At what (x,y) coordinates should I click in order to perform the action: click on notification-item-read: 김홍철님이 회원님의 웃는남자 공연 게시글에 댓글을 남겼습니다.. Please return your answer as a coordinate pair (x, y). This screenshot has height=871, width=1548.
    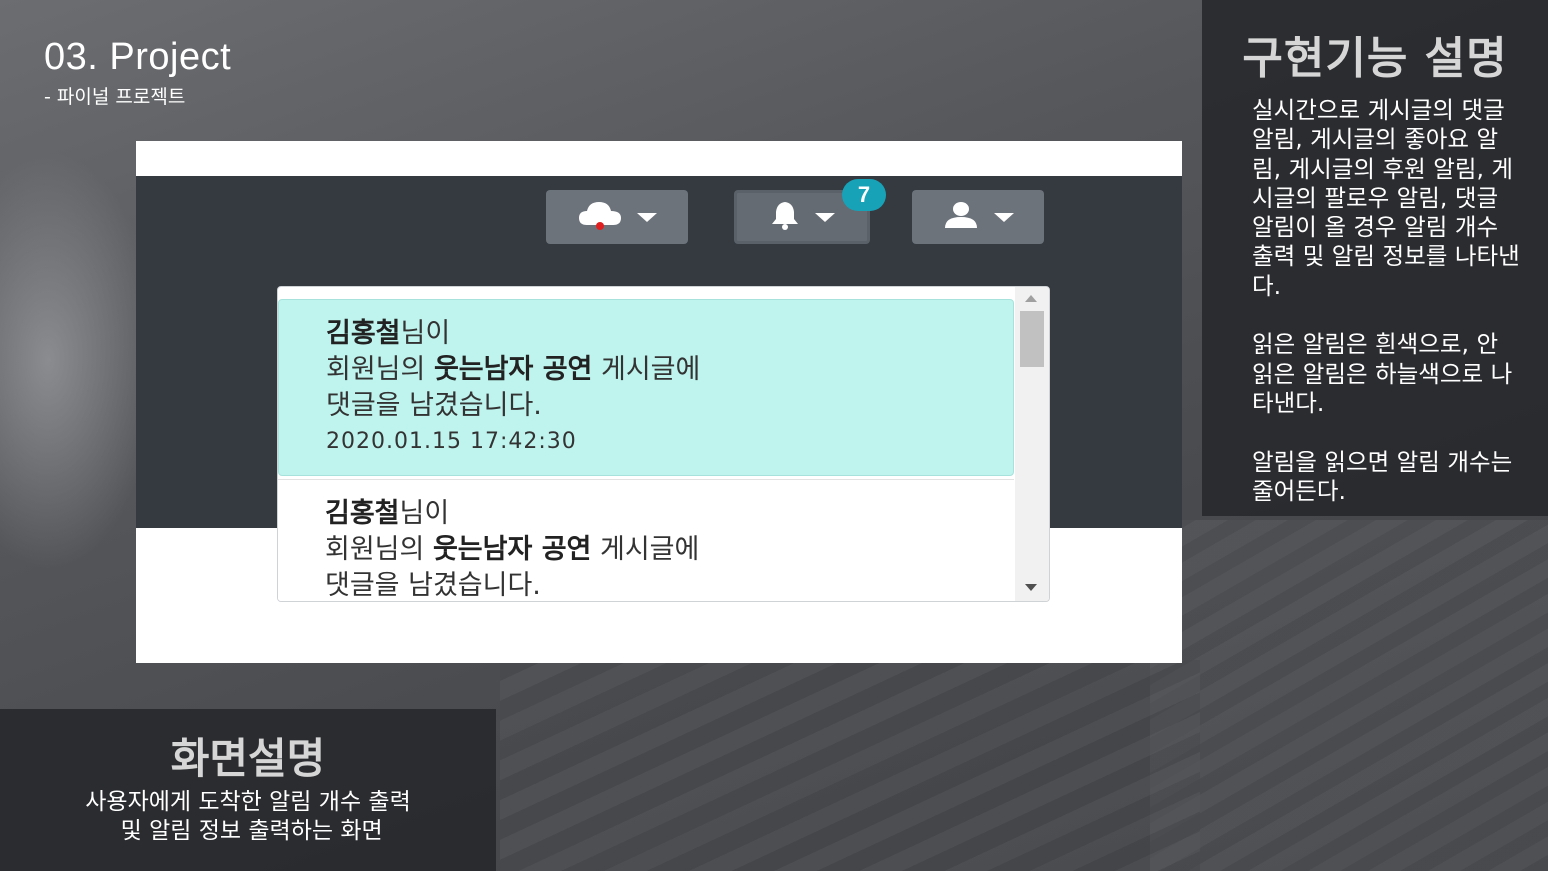
    Looking at the image, I should click on (646, 540).